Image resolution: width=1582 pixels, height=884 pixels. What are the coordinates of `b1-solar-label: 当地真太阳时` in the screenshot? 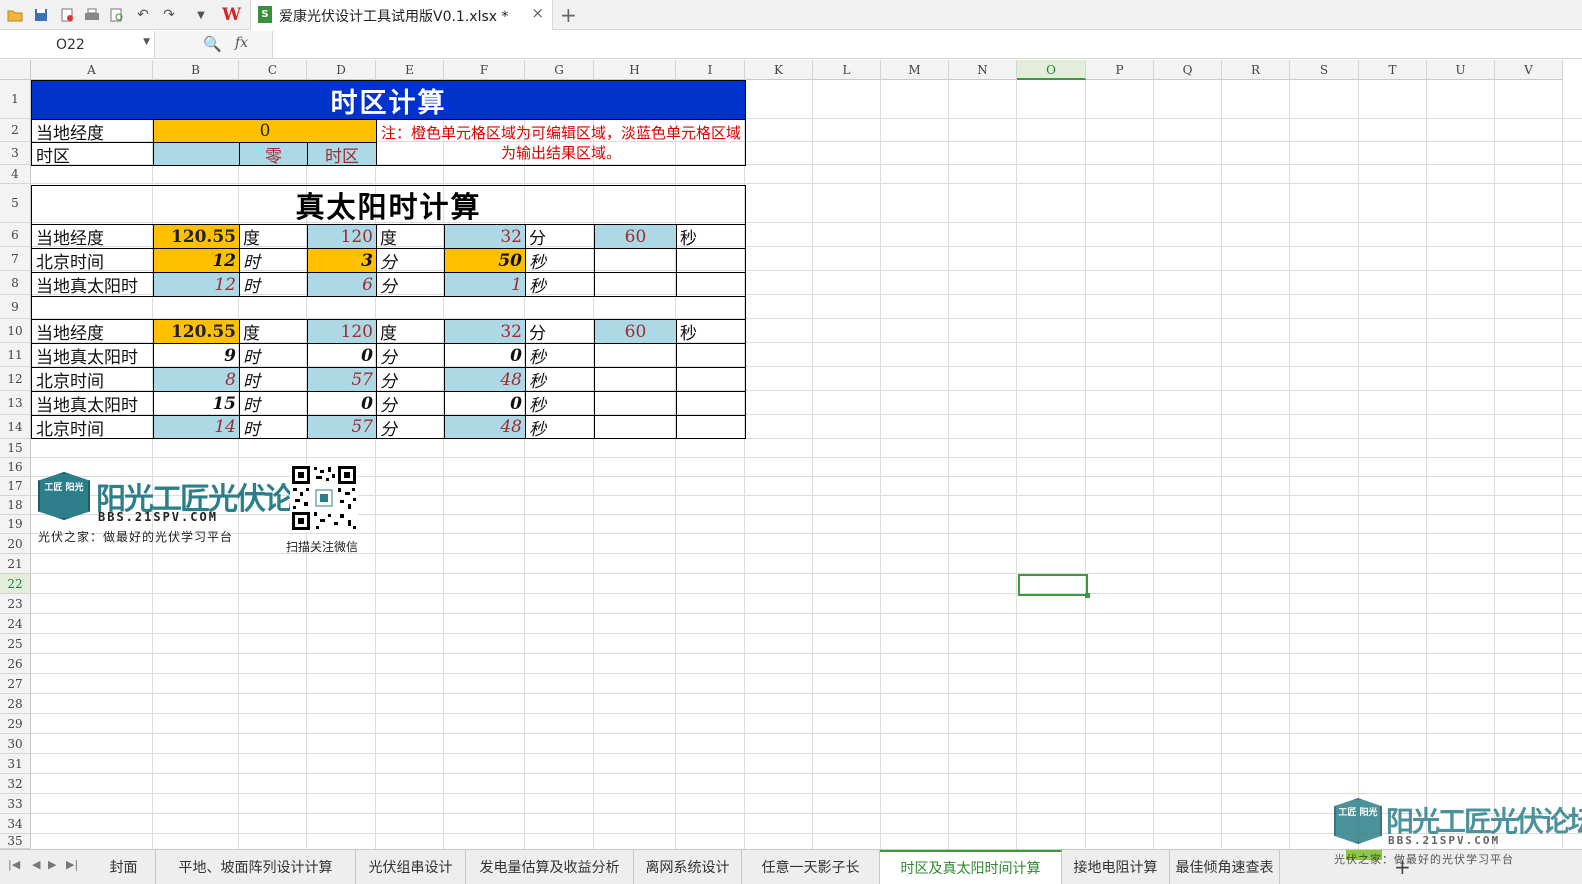 It's located at (92, 284).